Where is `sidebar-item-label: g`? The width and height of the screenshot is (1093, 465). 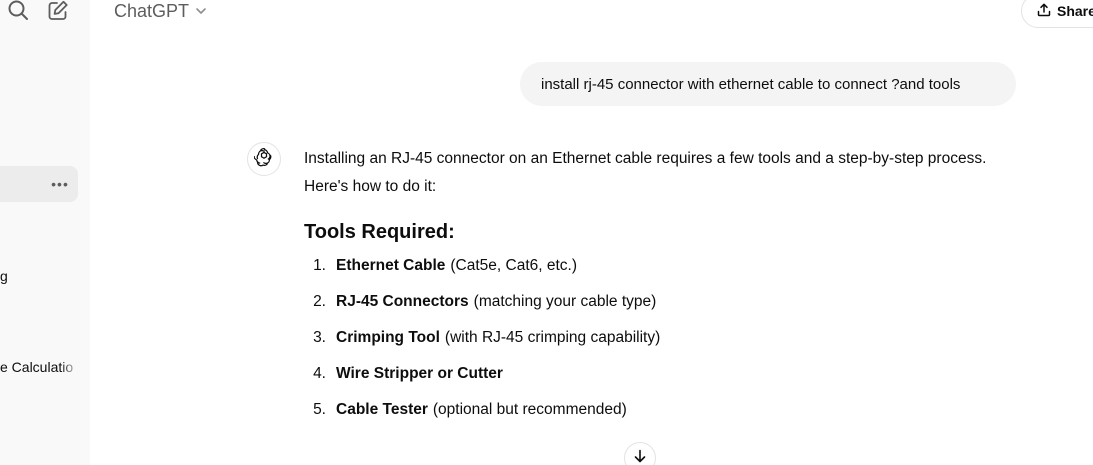 sidebar-item-label: g is located at coordinates (4, 276).